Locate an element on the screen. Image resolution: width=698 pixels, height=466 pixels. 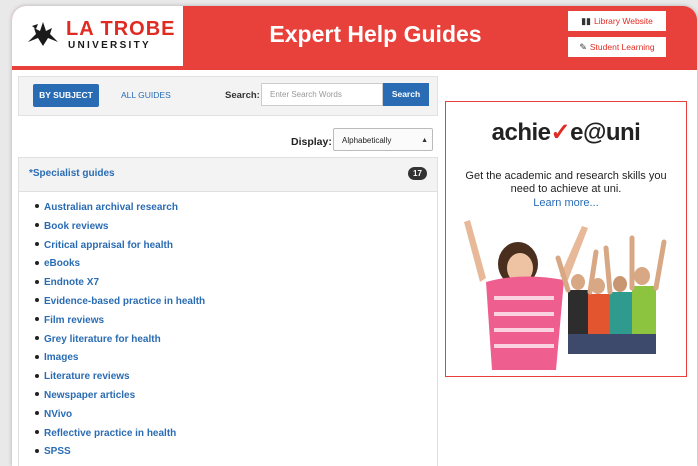
display-select: Alphabetically ▲ is located at coordinates (383, 139).